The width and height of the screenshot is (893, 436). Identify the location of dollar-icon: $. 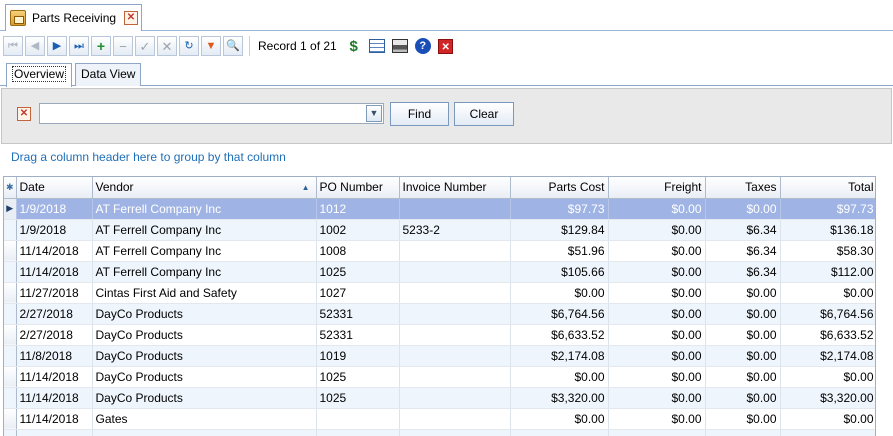
(354, 46).